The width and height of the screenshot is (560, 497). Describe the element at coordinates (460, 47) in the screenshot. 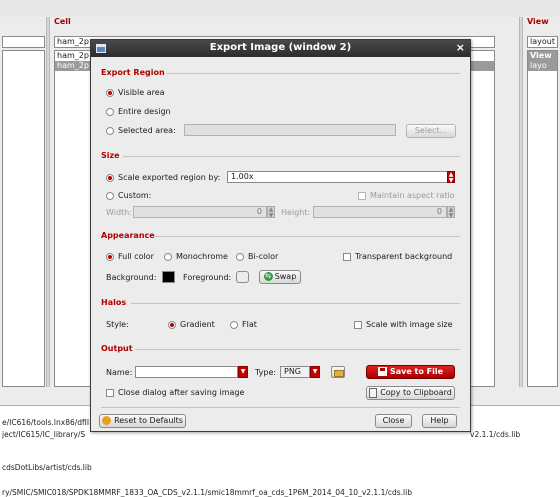

I see `close-icon: ×` at that location.